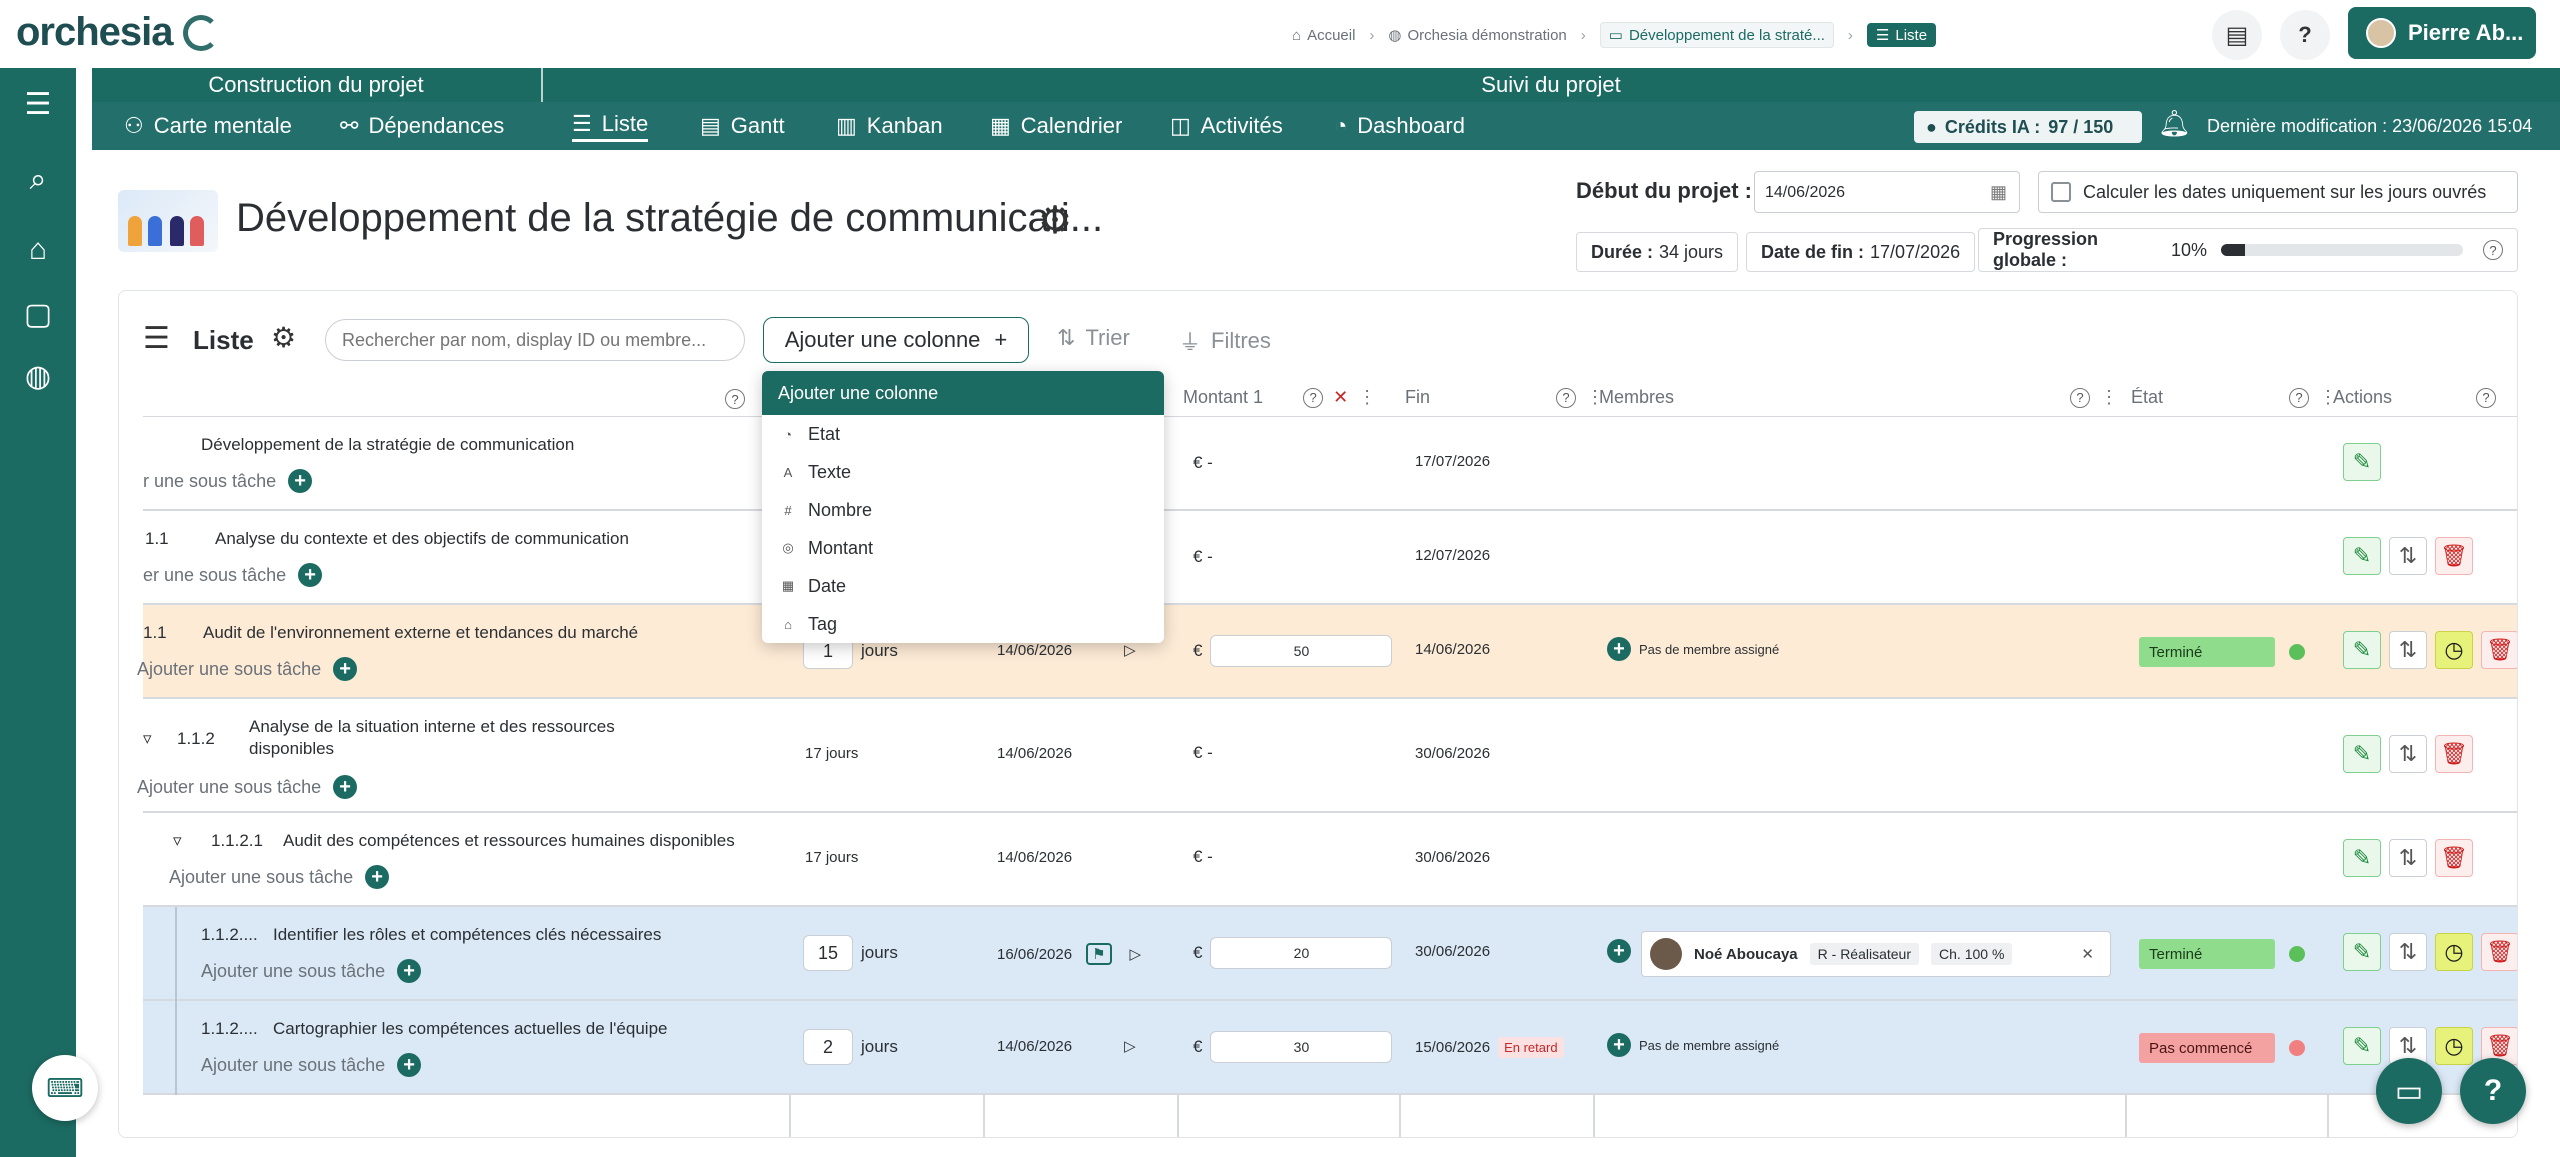 Image resolution: width=2560 pixels, height=1157 pixels. Describe the element at coordinates (1099, 954) in the screenshot. I see `flag-icon: ⚑` at that location.